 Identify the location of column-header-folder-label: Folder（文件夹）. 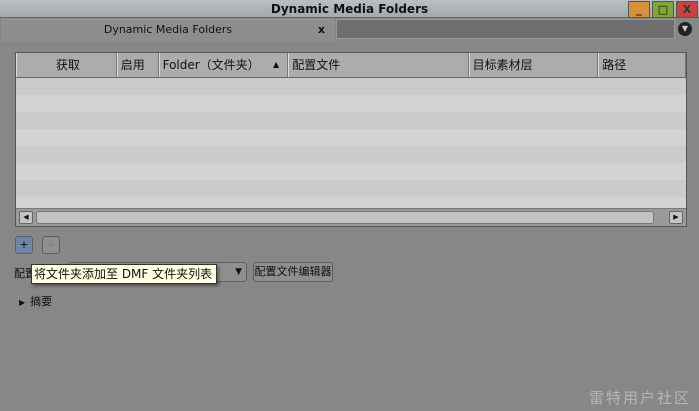
(211, 65).